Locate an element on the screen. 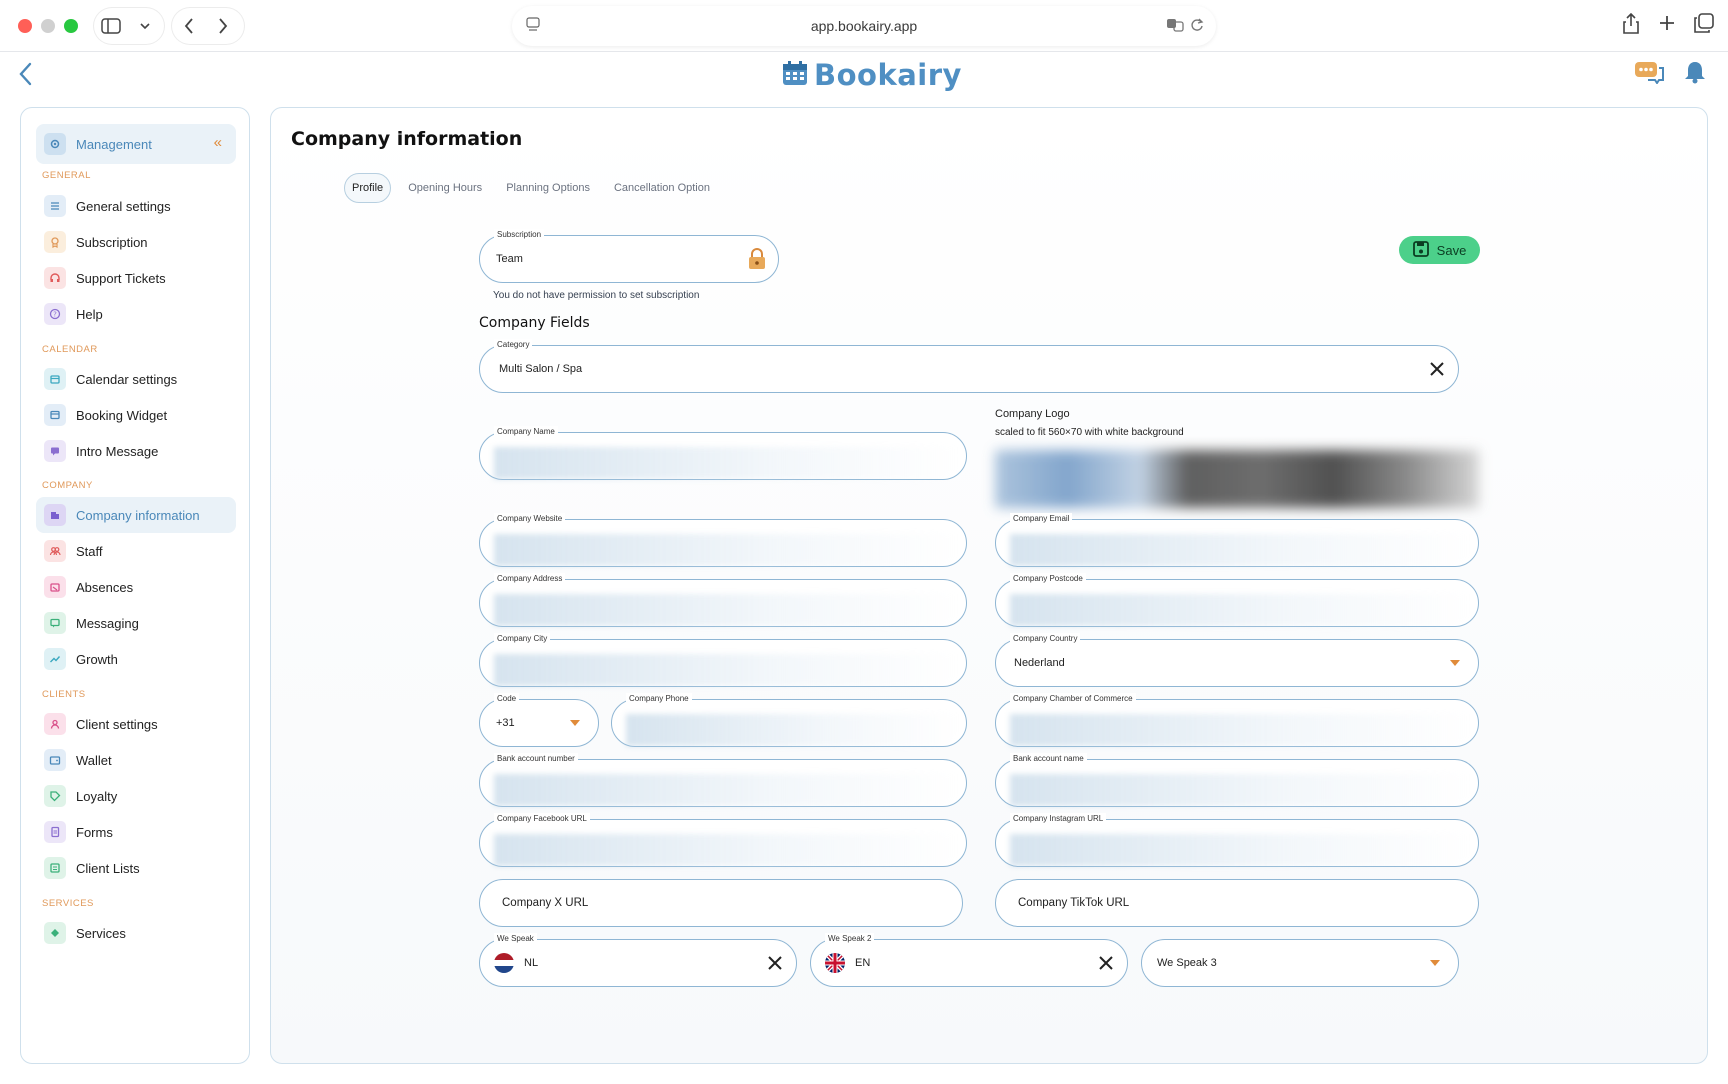  company-logo-image is located at coordinates (1237, 479).